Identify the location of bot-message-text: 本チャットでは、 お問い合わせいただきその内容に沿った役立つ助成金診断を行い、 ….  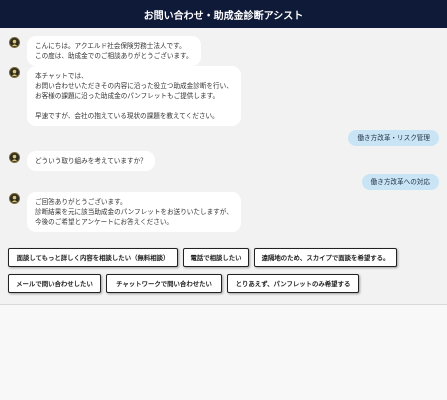
(134, 96).